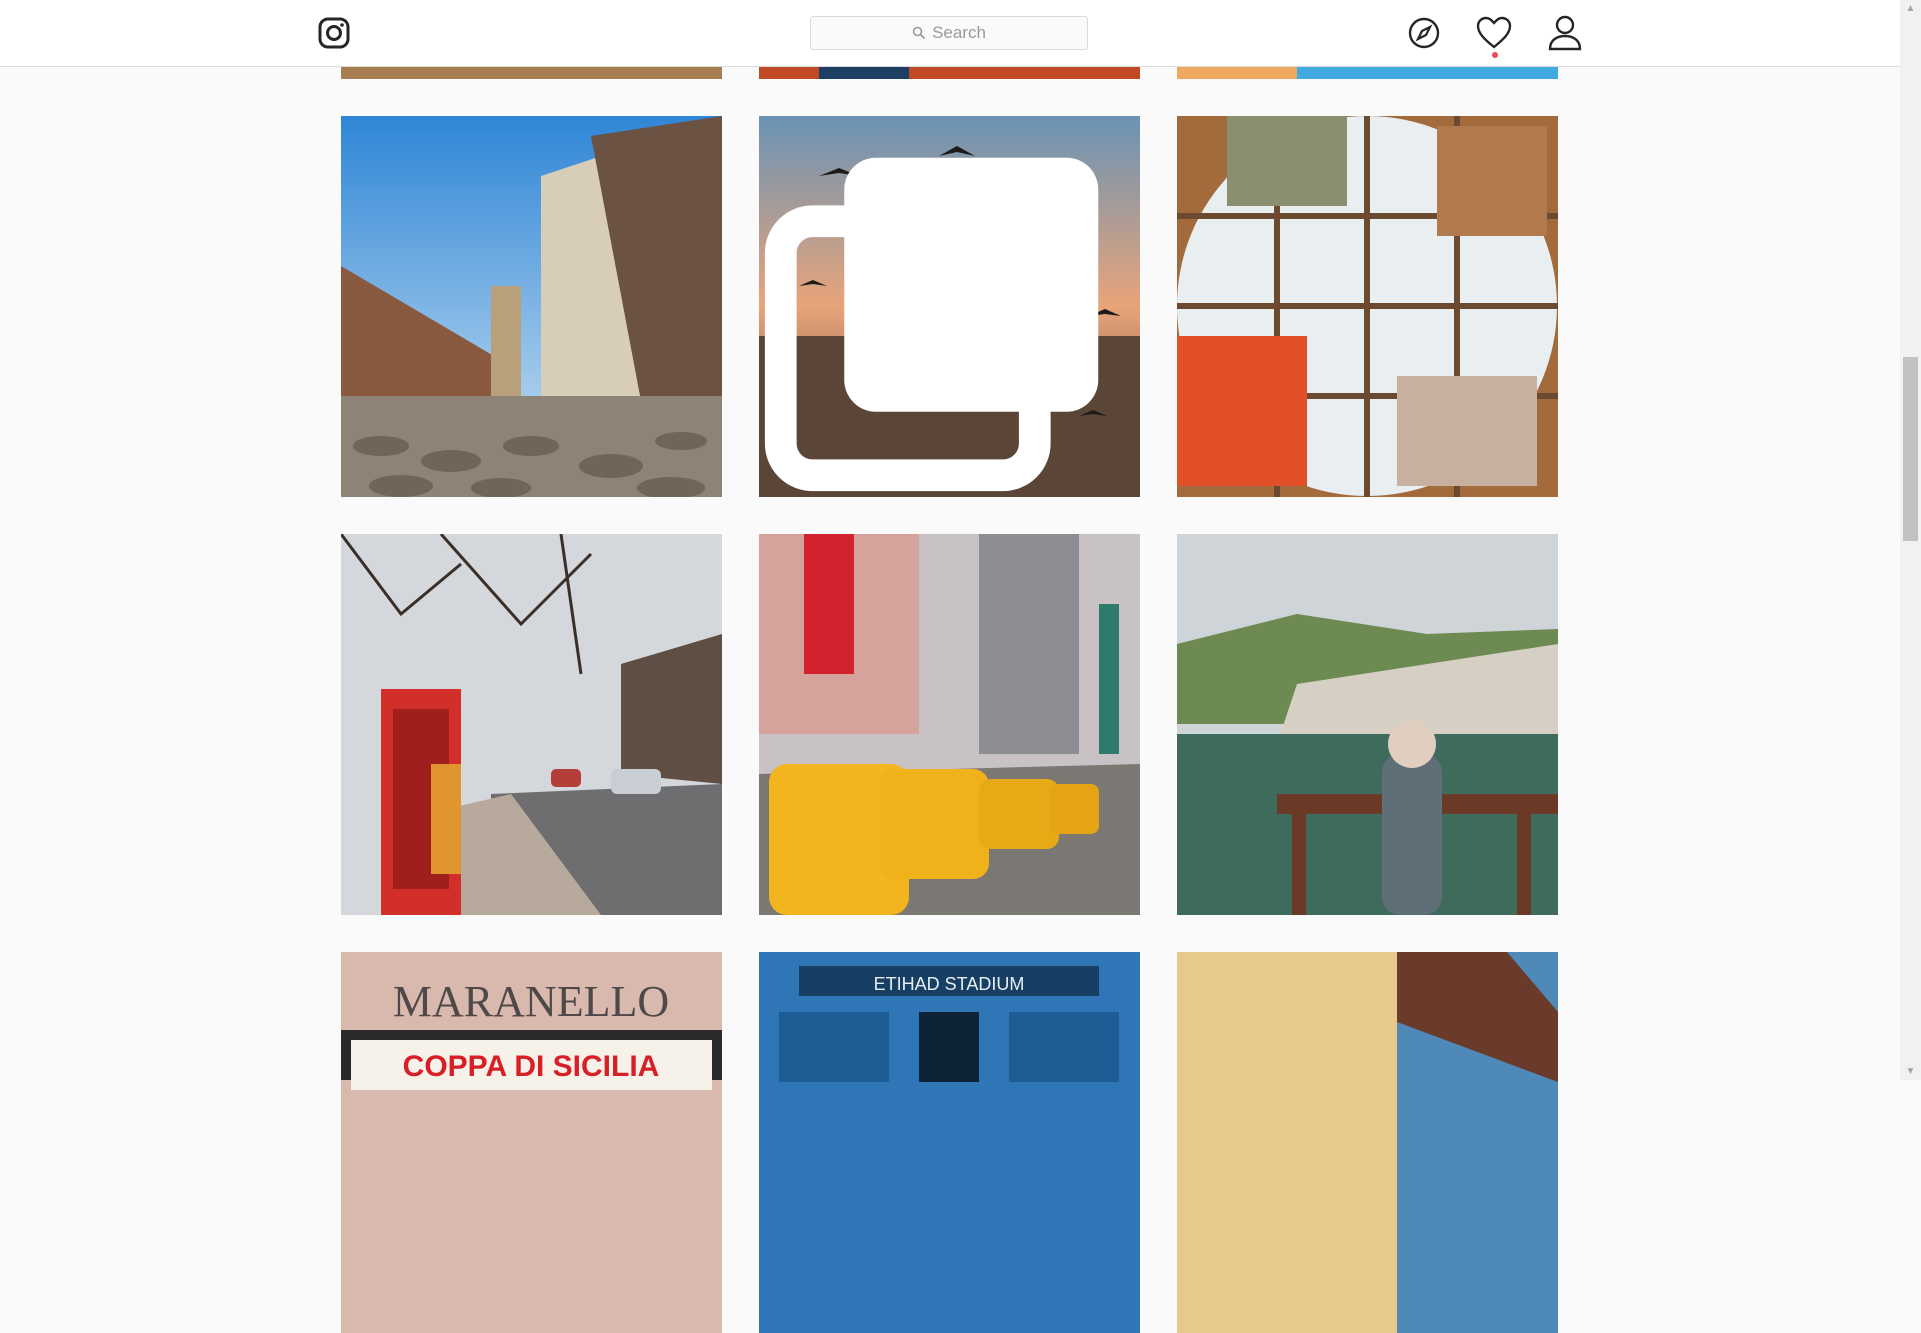 The height and width of the screenshot is (1333, 1921). What do you see at coordinates (949, 984) in the screenshot?
I see `stadium-sign: ETIHAD STADIUM` at bounding box center [949, 984].